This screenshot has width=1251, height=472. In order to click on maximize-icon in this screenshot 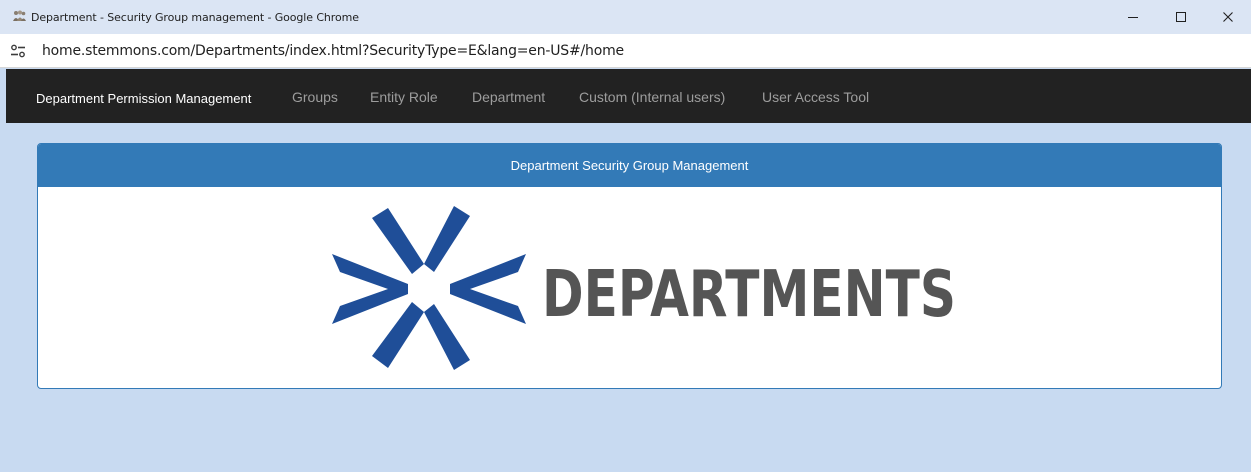, I will do `click(1181, 17)`.